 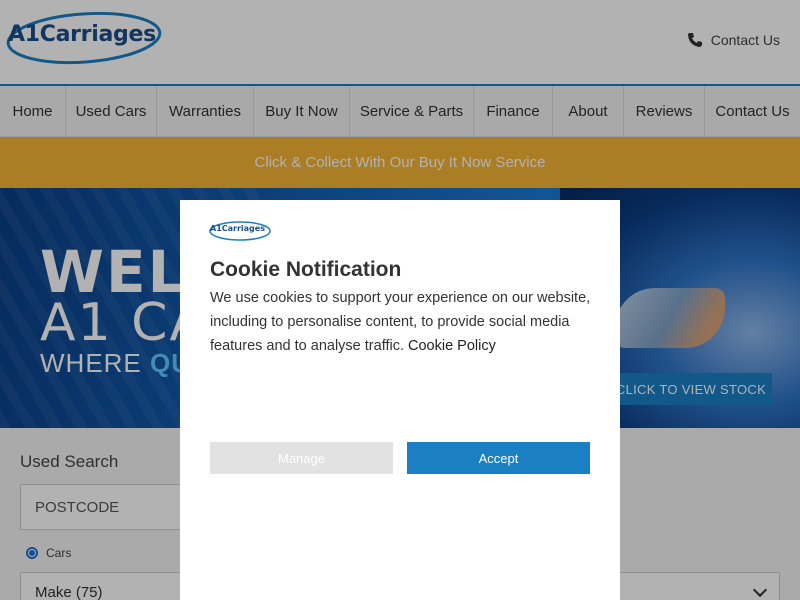 What do you see at coordinates (237, 228) in the screenshot?
I see `modal-logo-text: A1Carriages` at bounding box center [237, 228].